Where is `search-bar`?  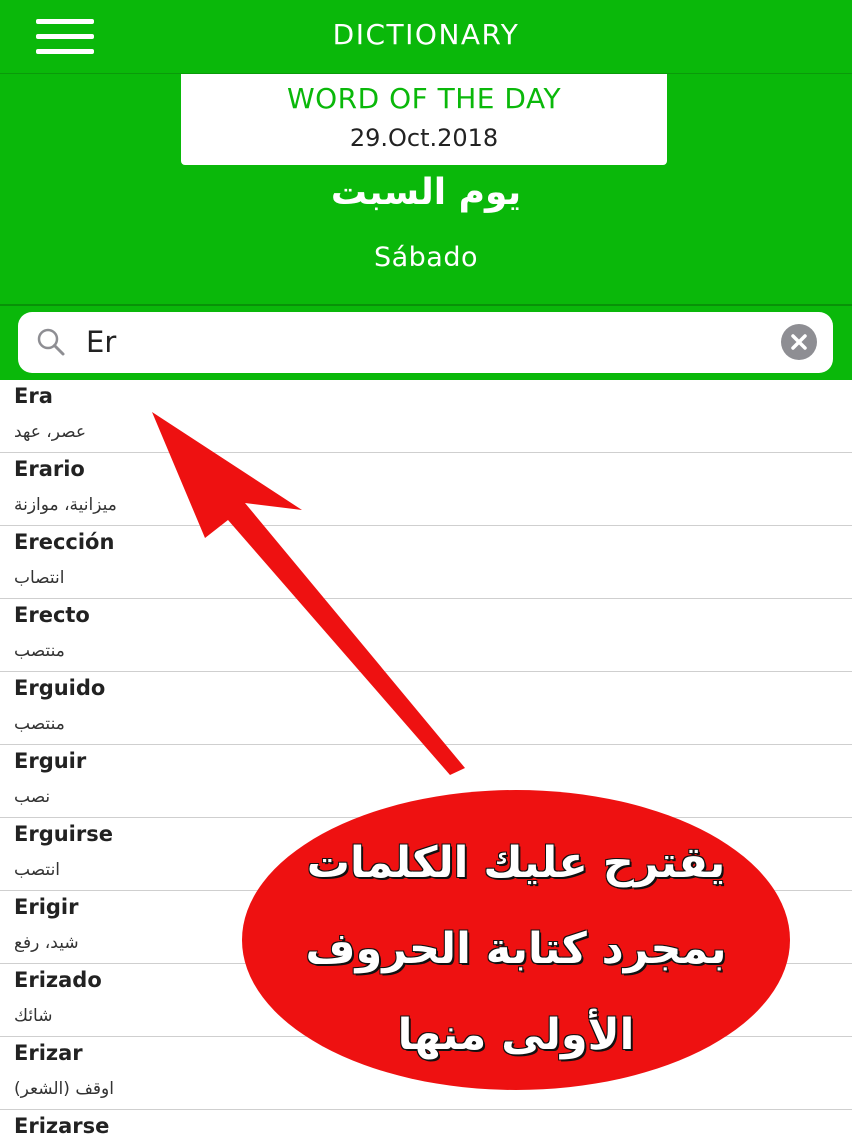 search-bar is located at coordinates (426, 343).